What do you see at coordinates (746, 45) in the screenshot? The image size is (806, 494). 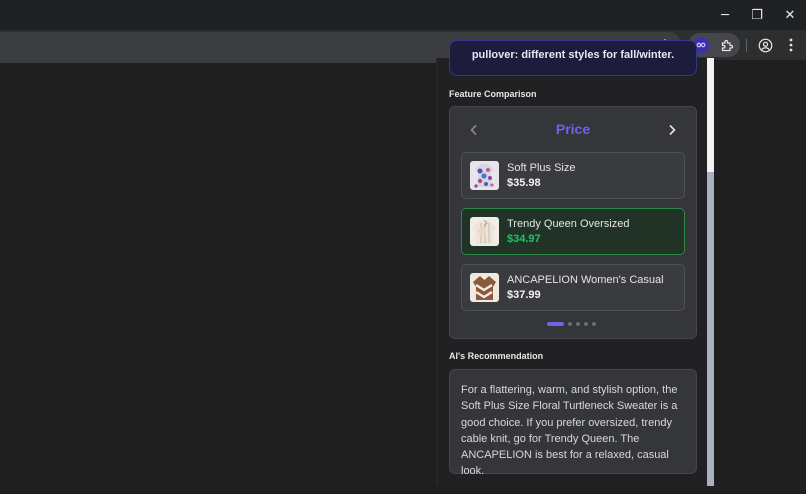 I see `toolbar-separator` at bounding box center [746, 45].